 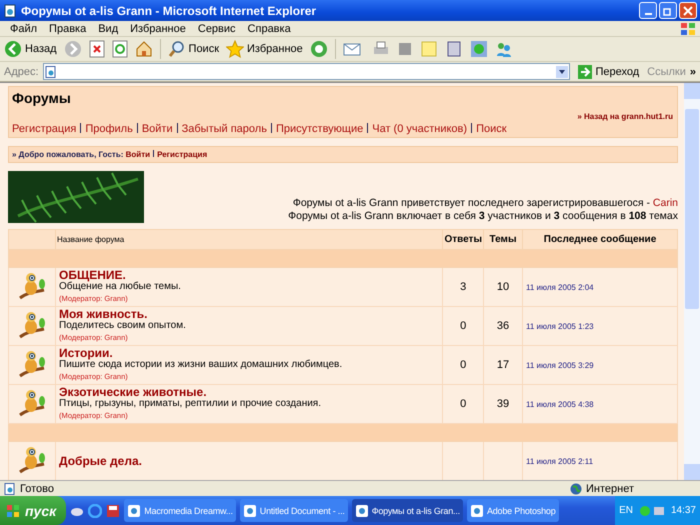 What do you see at coordinates (194, 49) in the screenshot?
I see `search-button: Поиск` at bounding box center [194, 49].